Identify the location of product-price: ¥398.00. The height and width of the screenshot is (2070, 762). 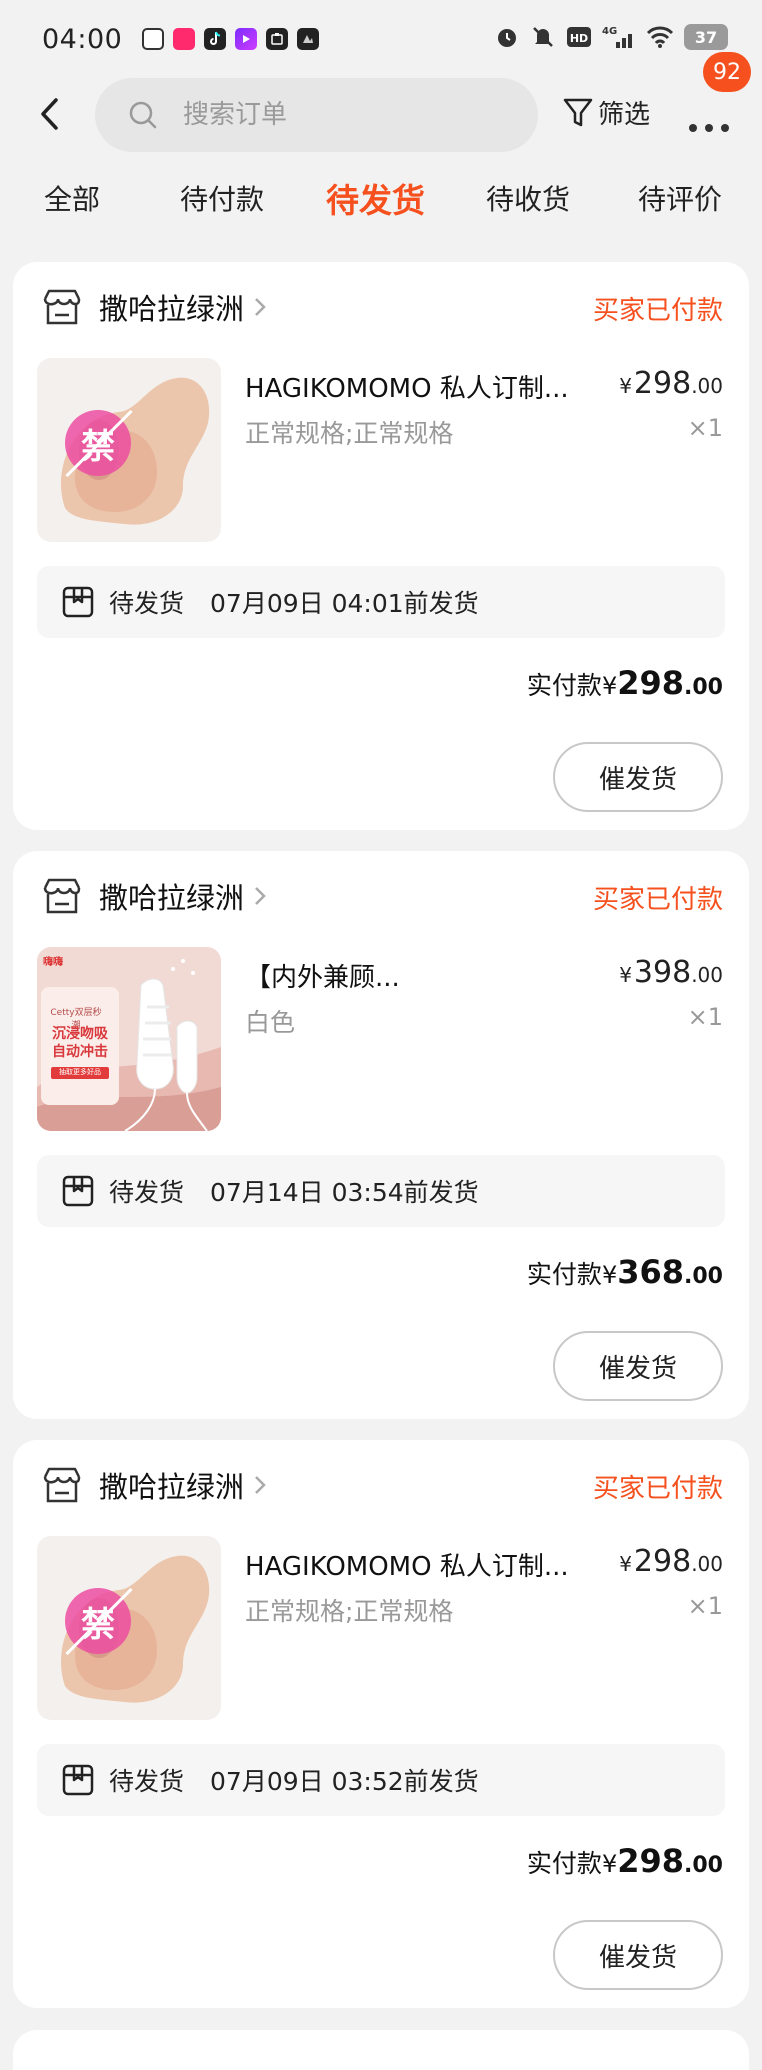
(671, 972).